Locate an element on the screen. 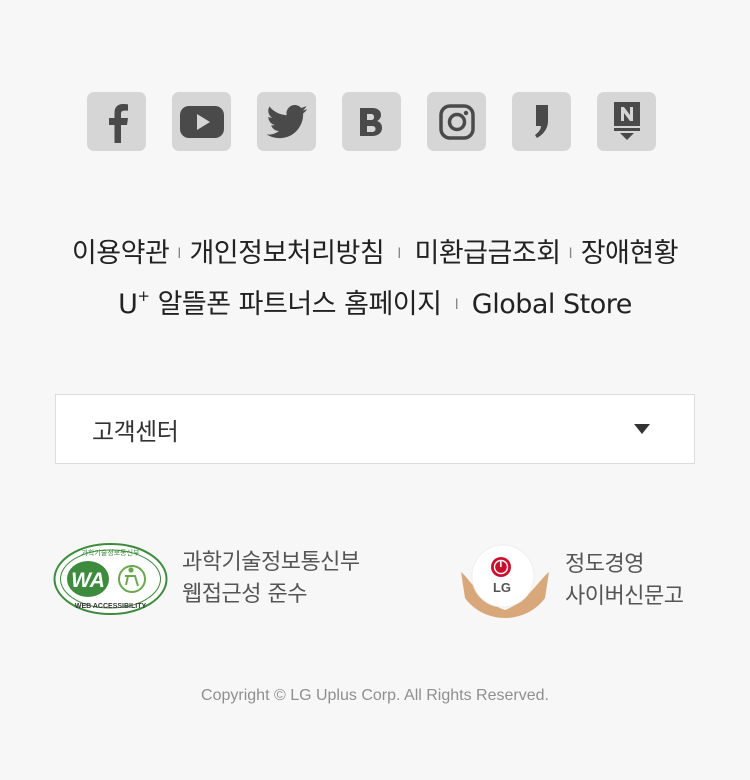 This screenshot has width=750, height=780. blog-icon is located at coordinates (371, 121).